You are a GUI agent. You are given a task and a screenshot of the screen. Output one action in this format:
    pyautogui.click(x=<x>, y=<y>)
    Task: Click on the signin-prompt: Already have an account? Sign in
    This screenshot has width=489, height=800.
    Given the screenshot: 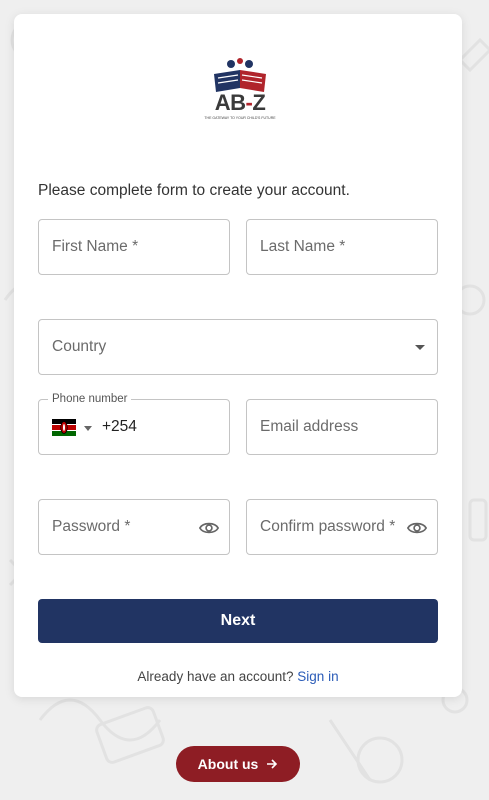 What is the action you would take?
    pyautogui.click(x=238, y=676)
    